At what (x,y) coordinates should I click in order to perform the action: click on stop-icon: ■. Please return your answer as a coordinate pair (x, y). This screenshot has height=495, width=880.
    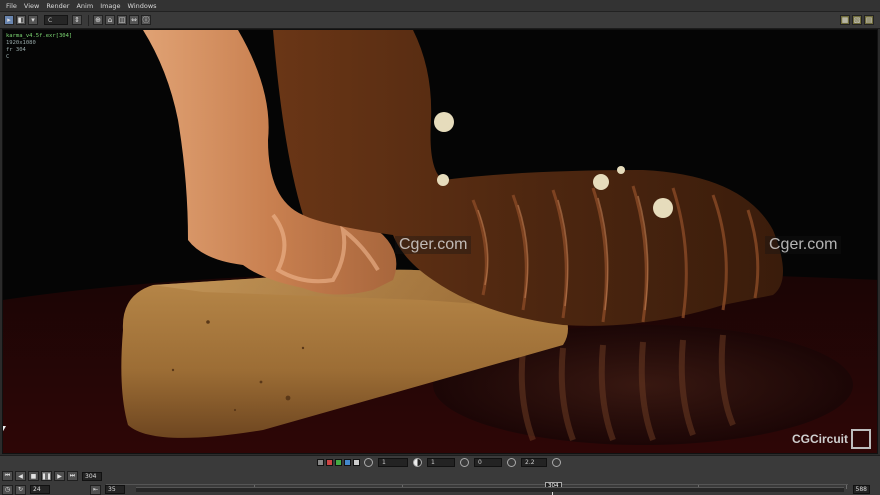
    Looking at the image, I should click on (33, 476).